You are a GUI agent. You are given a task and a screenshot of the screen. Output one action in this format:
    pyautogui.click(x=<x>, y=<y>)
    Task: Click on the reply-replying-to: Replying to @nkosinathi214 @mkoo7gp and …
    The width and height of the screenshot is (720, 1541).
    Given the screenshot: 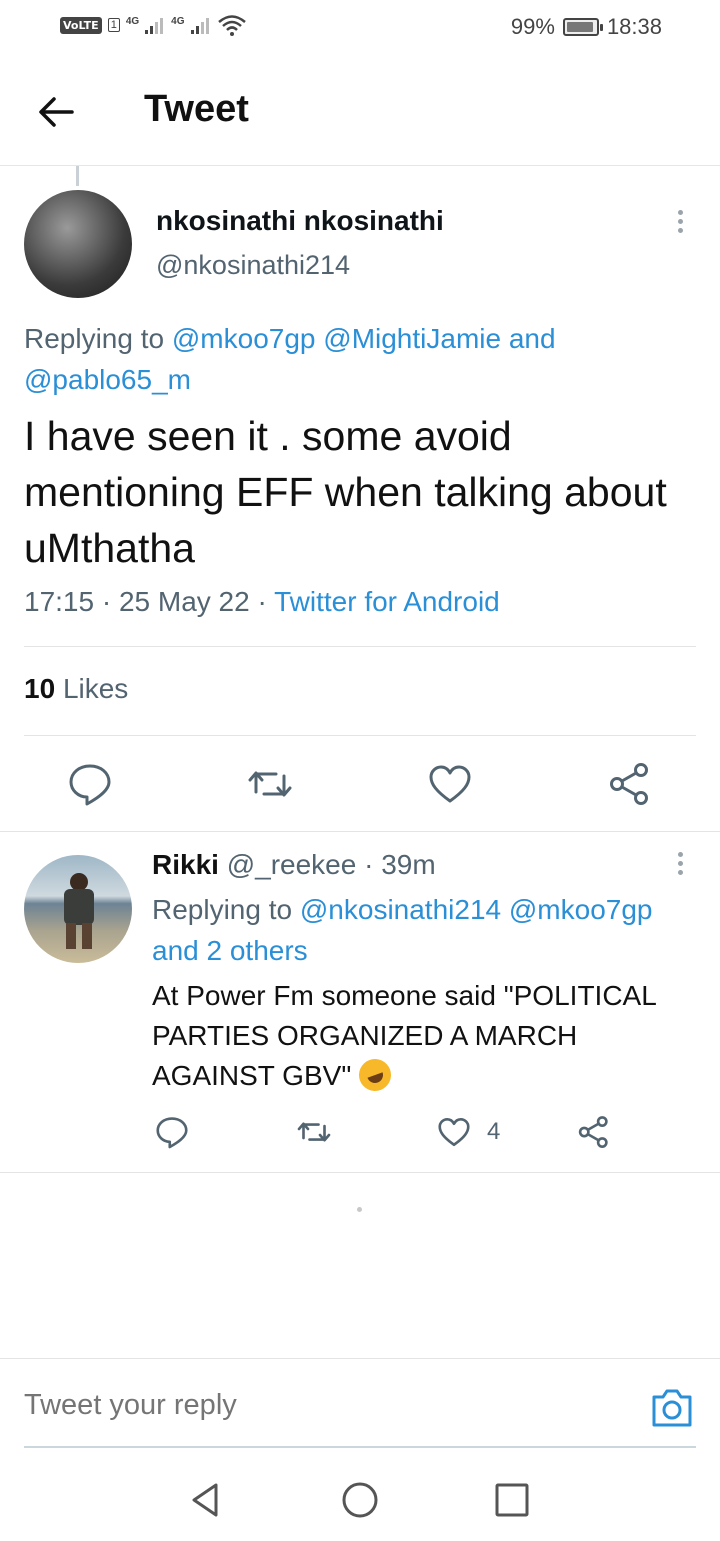 What is the action you would take?
    pyautogui.click(x=422, y=930)
    